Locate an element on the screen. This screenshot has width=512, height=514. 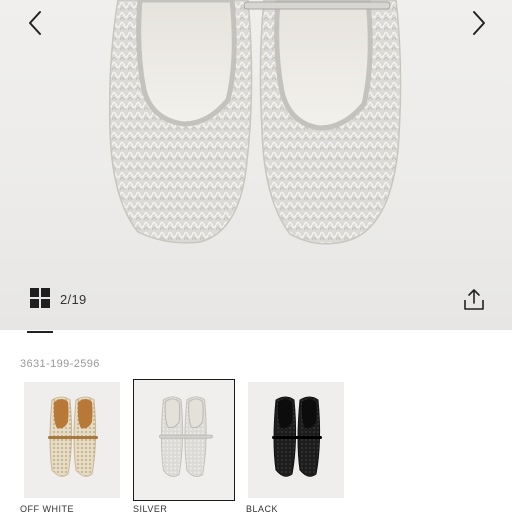
share-icon is located at coordinates (474, 299).